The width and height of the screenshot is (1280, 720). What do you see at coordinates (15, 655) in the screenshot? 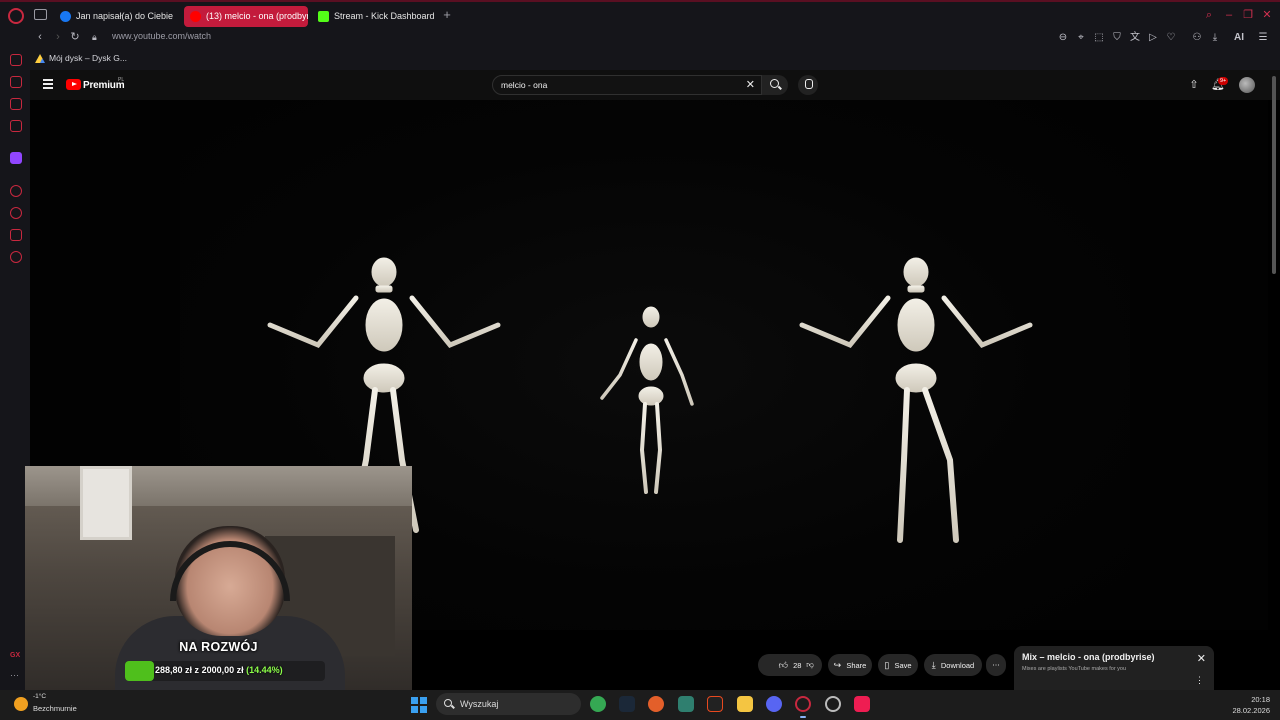
I see `gx-icon: GX` at bounding box center [15, 655].